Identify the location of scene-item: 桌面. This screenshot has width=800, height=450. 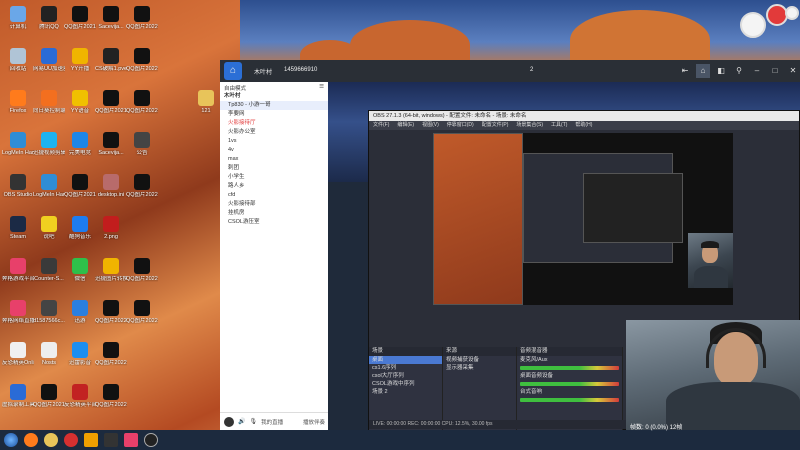
(405, 360).